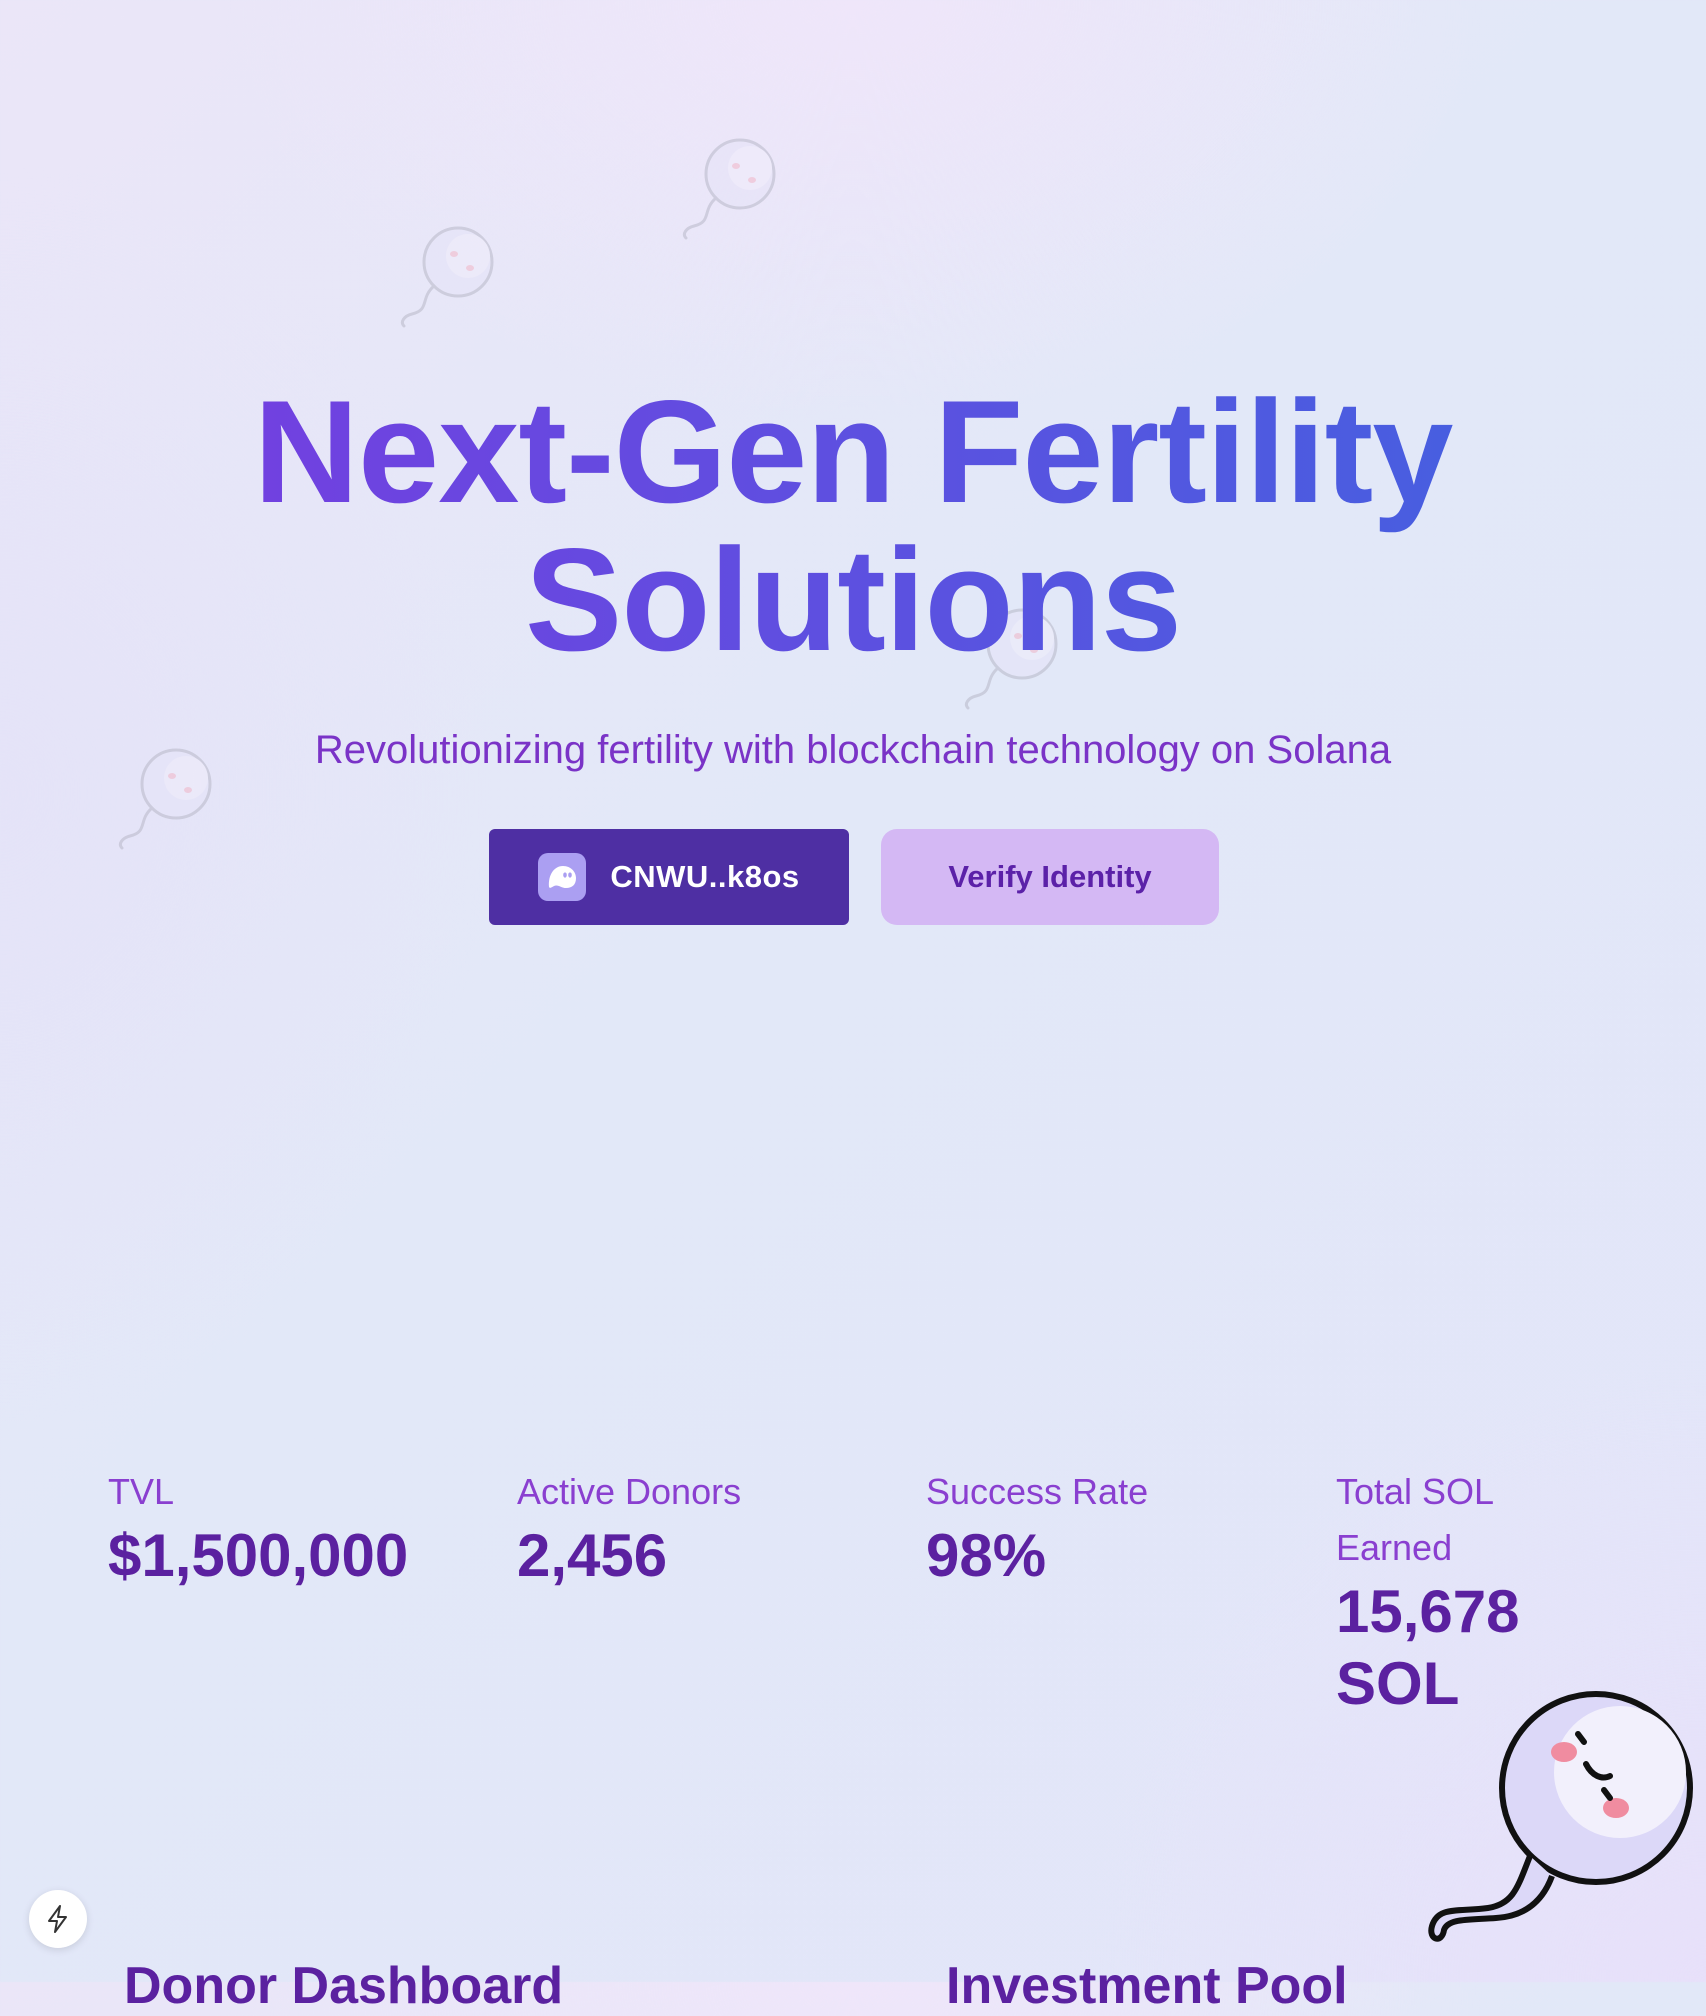 The width and height of the screenshot is (1706, 2016). I want to click on stat-active-donors: Active Donors 2,456, so click(667, 1528).